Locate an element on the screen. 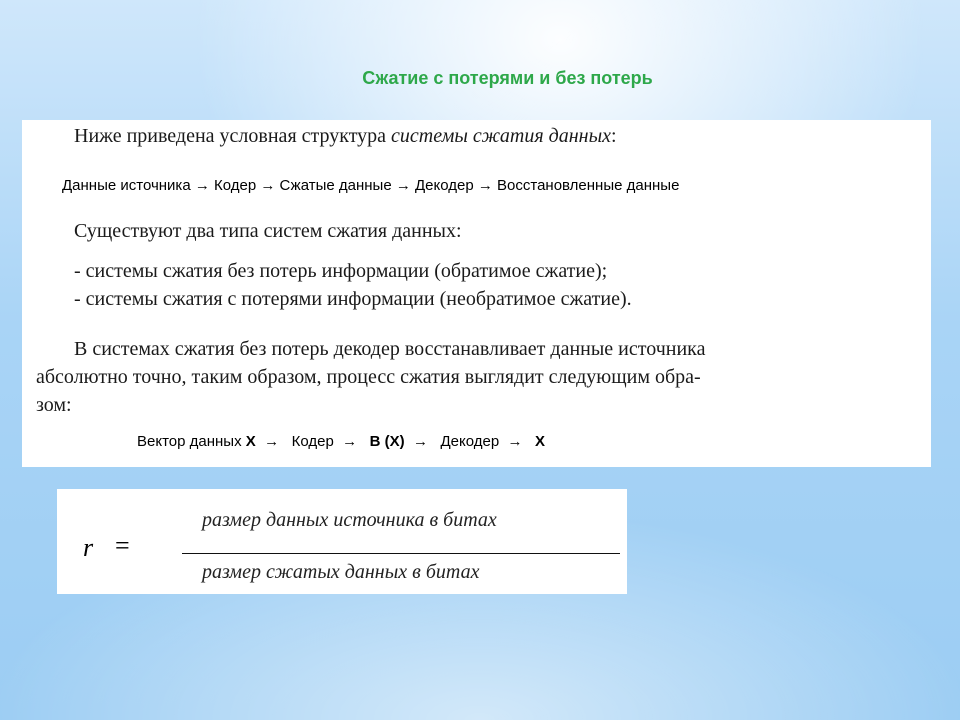 The width and height of the screenshot is (960, 720). fraction-bar is located at coordinates (401, 553).